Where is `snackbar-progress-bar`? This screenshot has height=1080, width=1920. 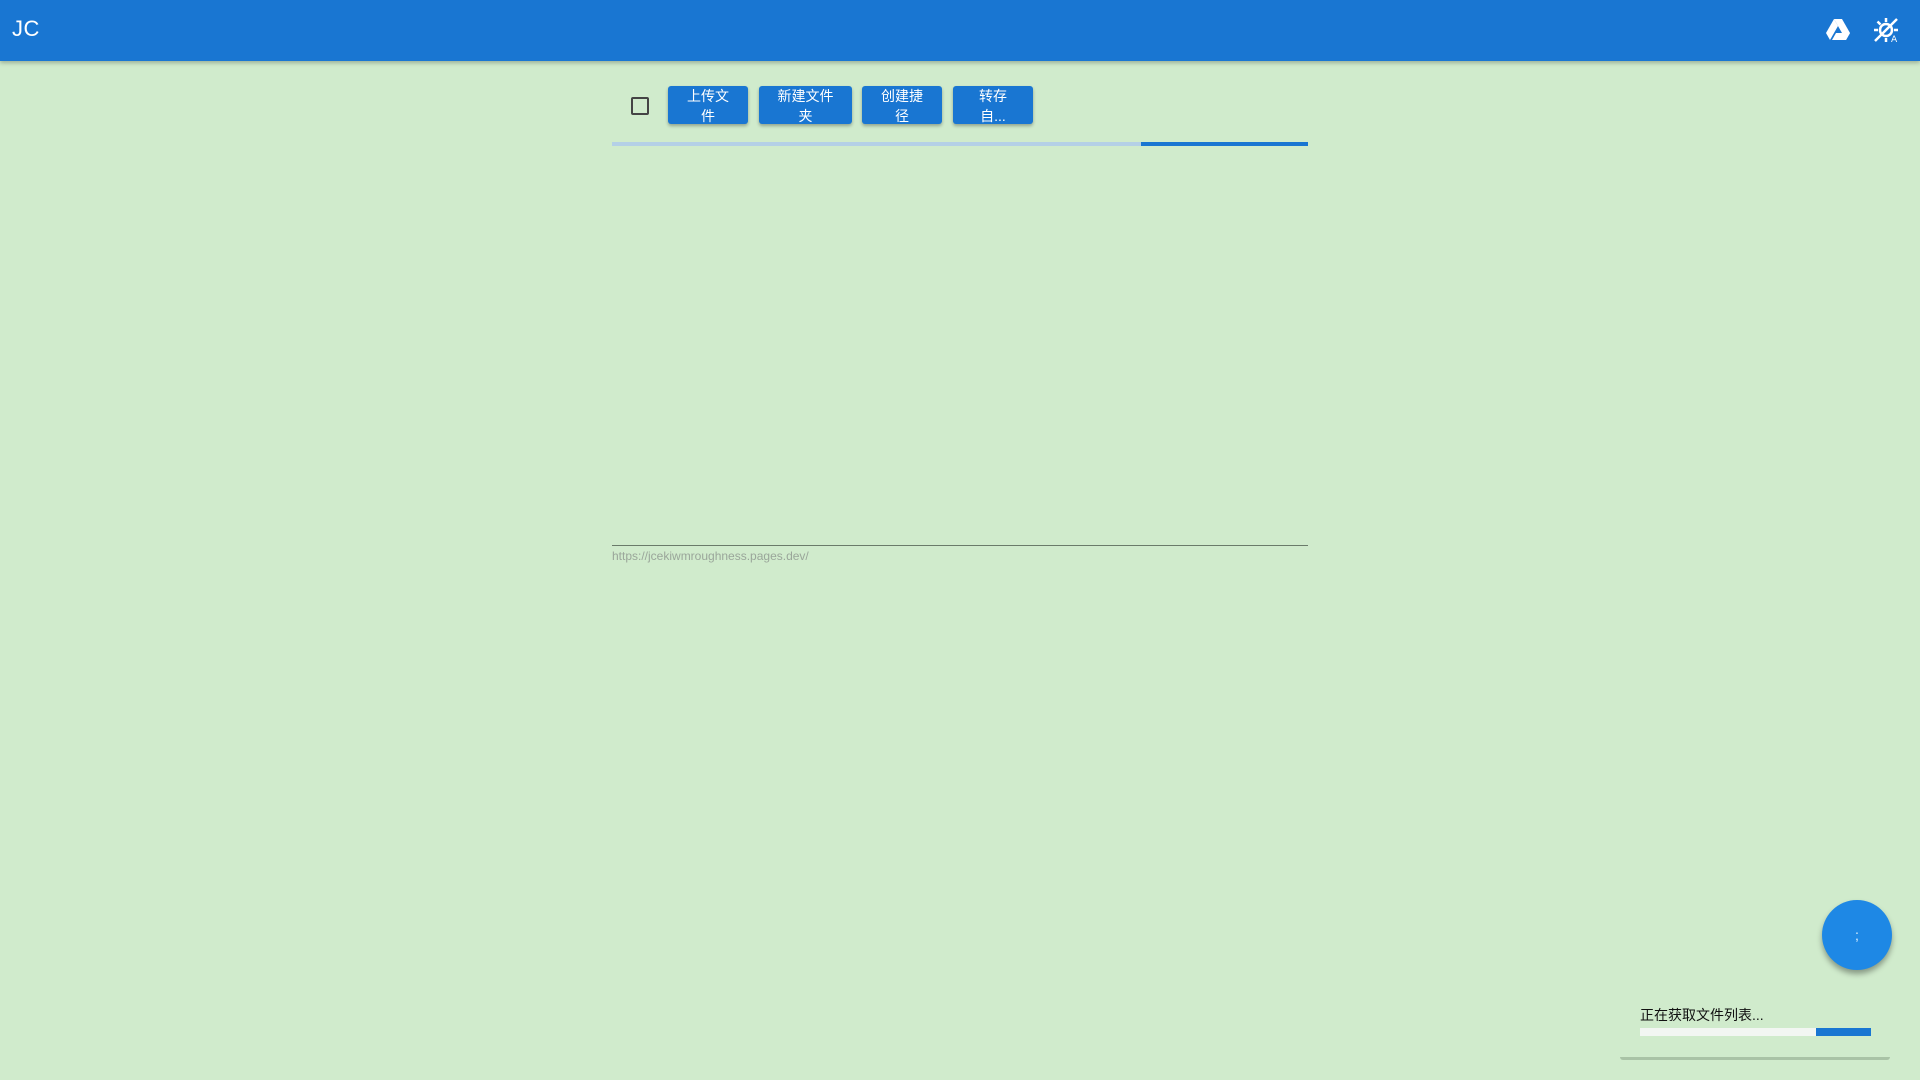
snackbar-progress-bar is located at coordinates (1755, 1032).